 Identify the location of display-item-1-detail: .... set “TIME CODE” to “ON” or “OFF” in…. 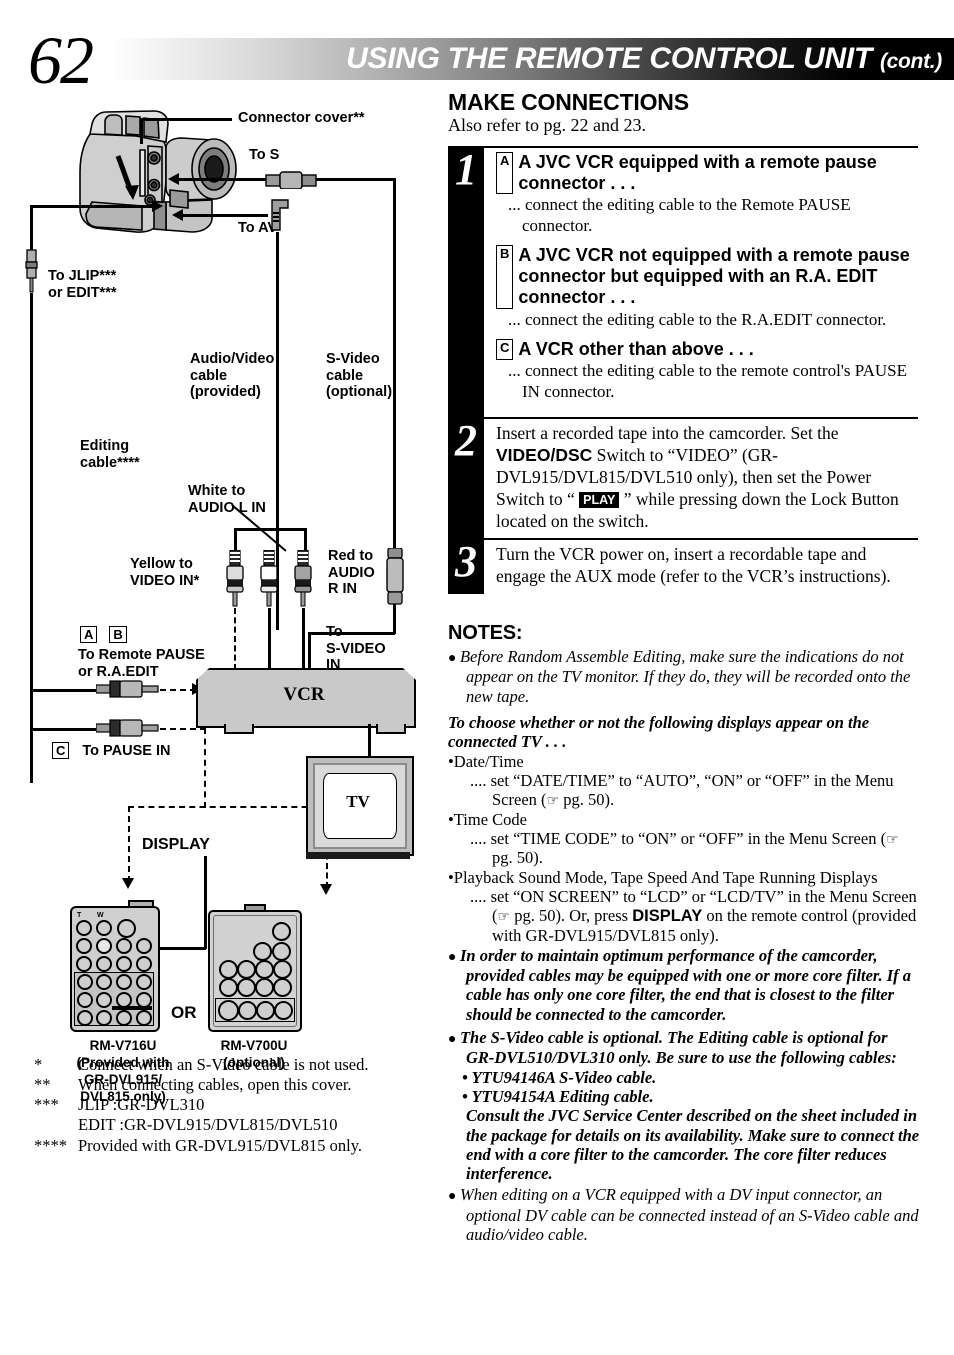
(684, 848).